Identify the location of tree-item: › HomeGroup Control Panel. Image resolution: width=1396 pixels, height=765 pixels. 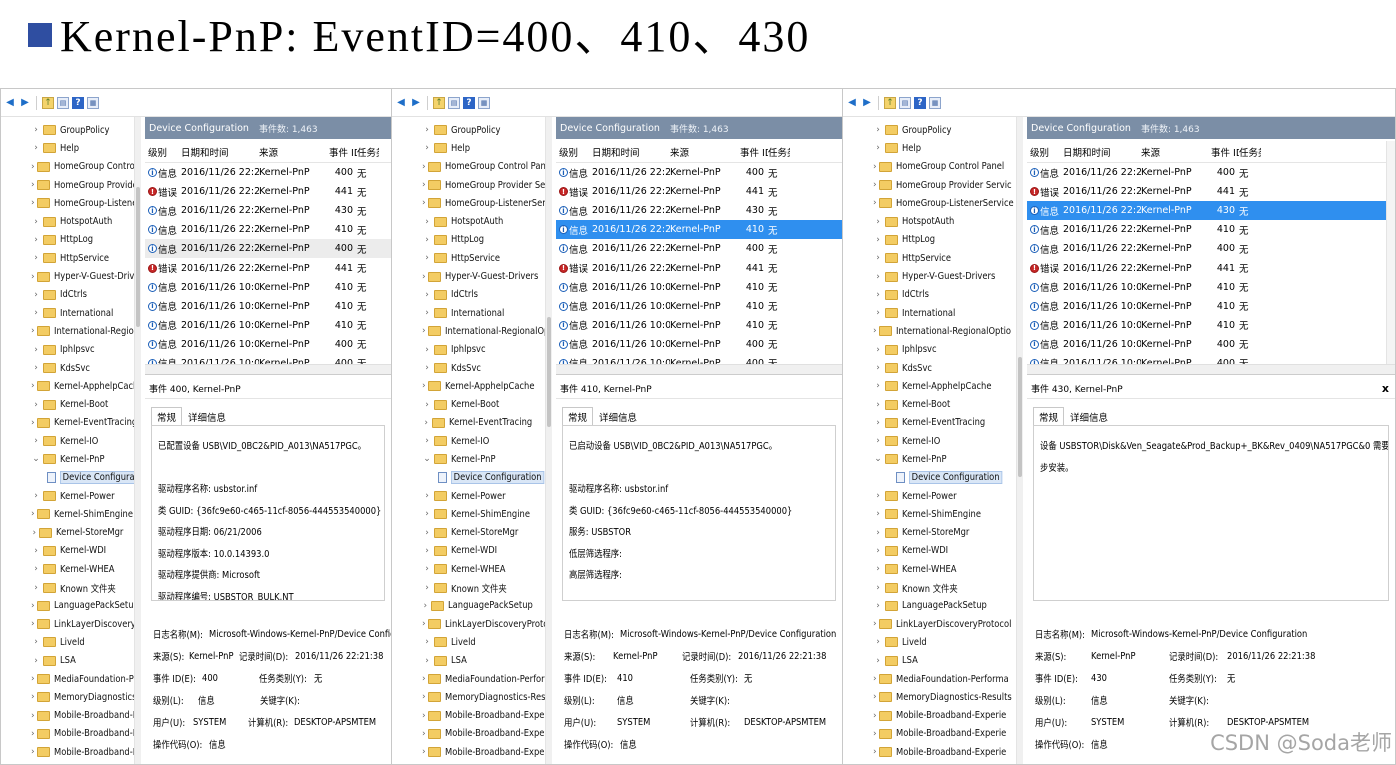
(944, 167).